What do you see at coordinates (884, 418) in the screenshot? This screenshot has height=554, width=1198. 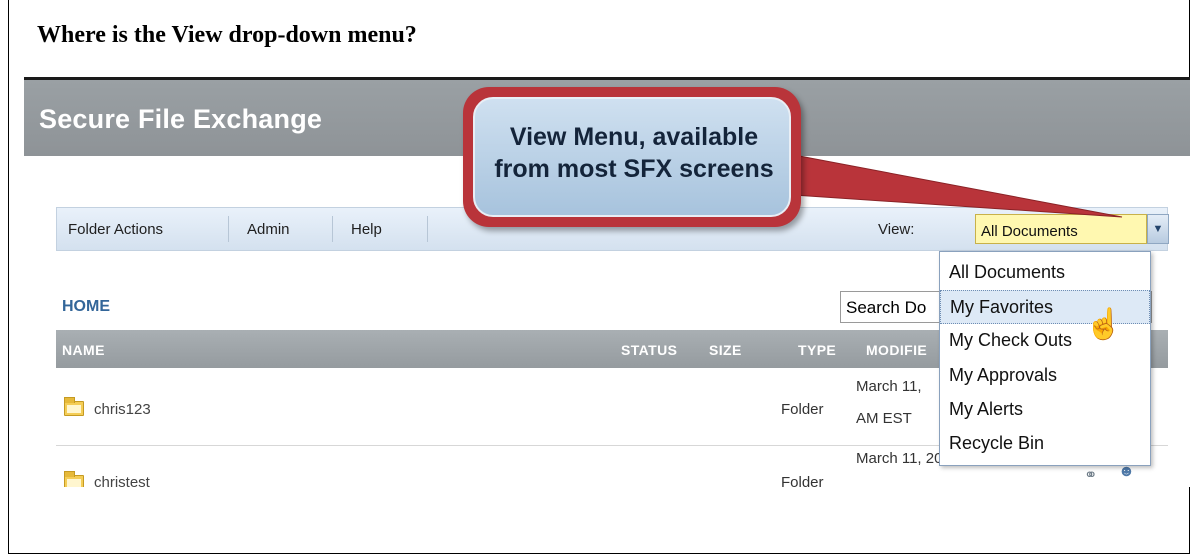 I see `row-modified-line2: AM EST` at bounding box center [884, 418].